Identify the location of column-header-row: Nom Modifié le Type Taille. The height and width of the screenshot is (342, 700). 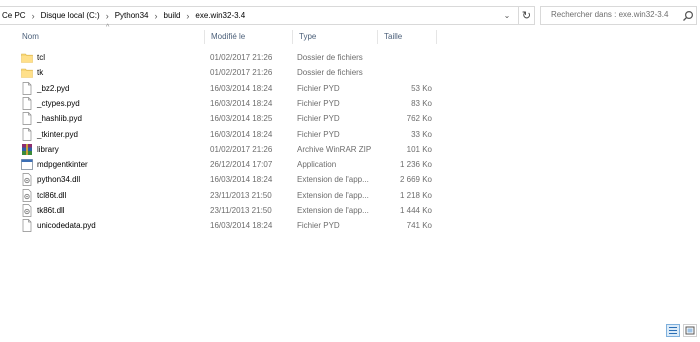
(350, 37).